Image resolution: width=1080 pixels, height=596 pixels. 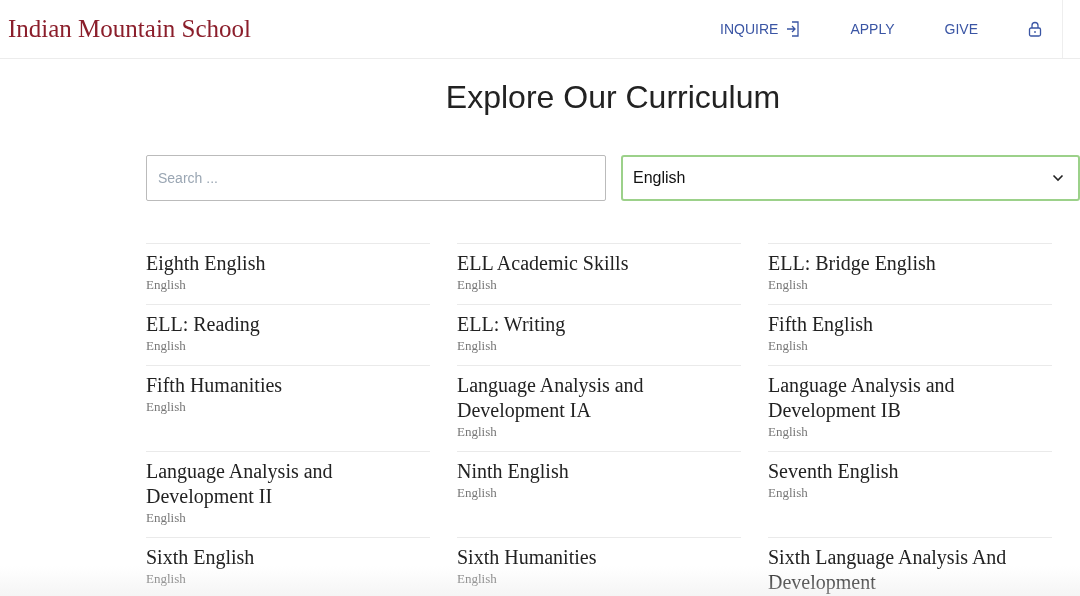 What do you see at coordinates (820, 324) in the screenshot?
I see `course-link: Fifth English` at bounding box center [820, 324].